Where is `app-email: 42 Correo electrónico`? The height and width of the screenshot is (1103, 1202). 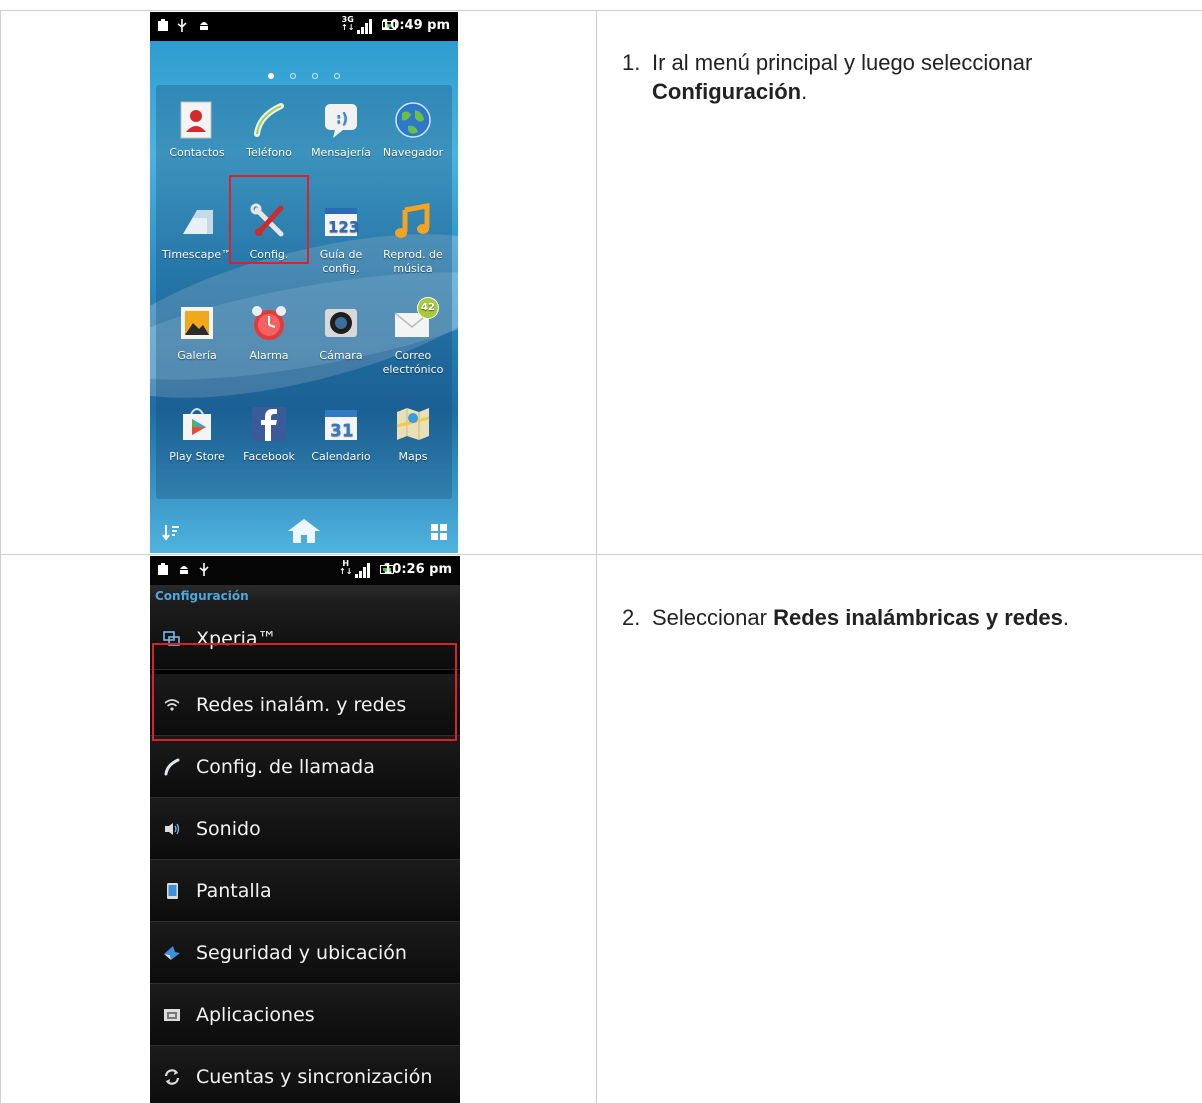
app-email: 42 Correo electrónico is located at coordinates (413, 337).